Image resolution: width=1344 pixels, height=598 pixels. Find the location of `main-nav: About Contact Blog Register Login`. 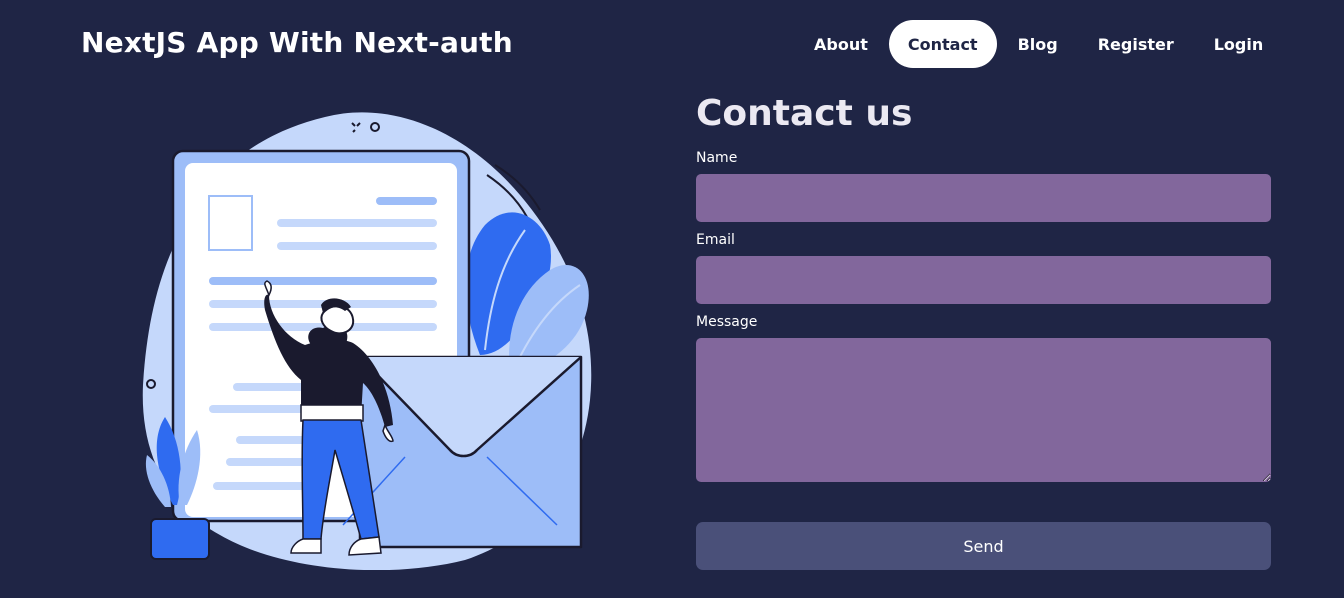

main-nav: About Contact Blog Register Login is located at coordinates (1039, 44).